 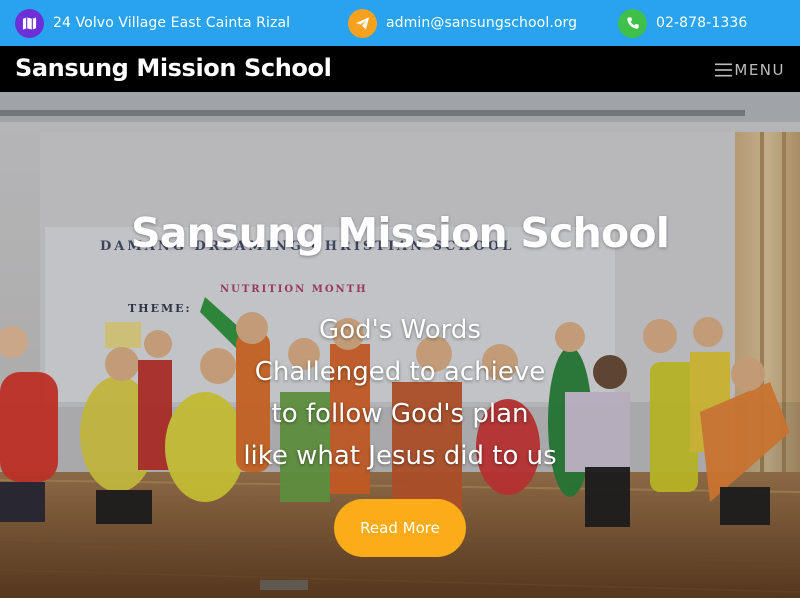 What do you see at coordinates (724, 70) in the screenshot?
I see `hamburger-icon` at bounding box center [724, 70].